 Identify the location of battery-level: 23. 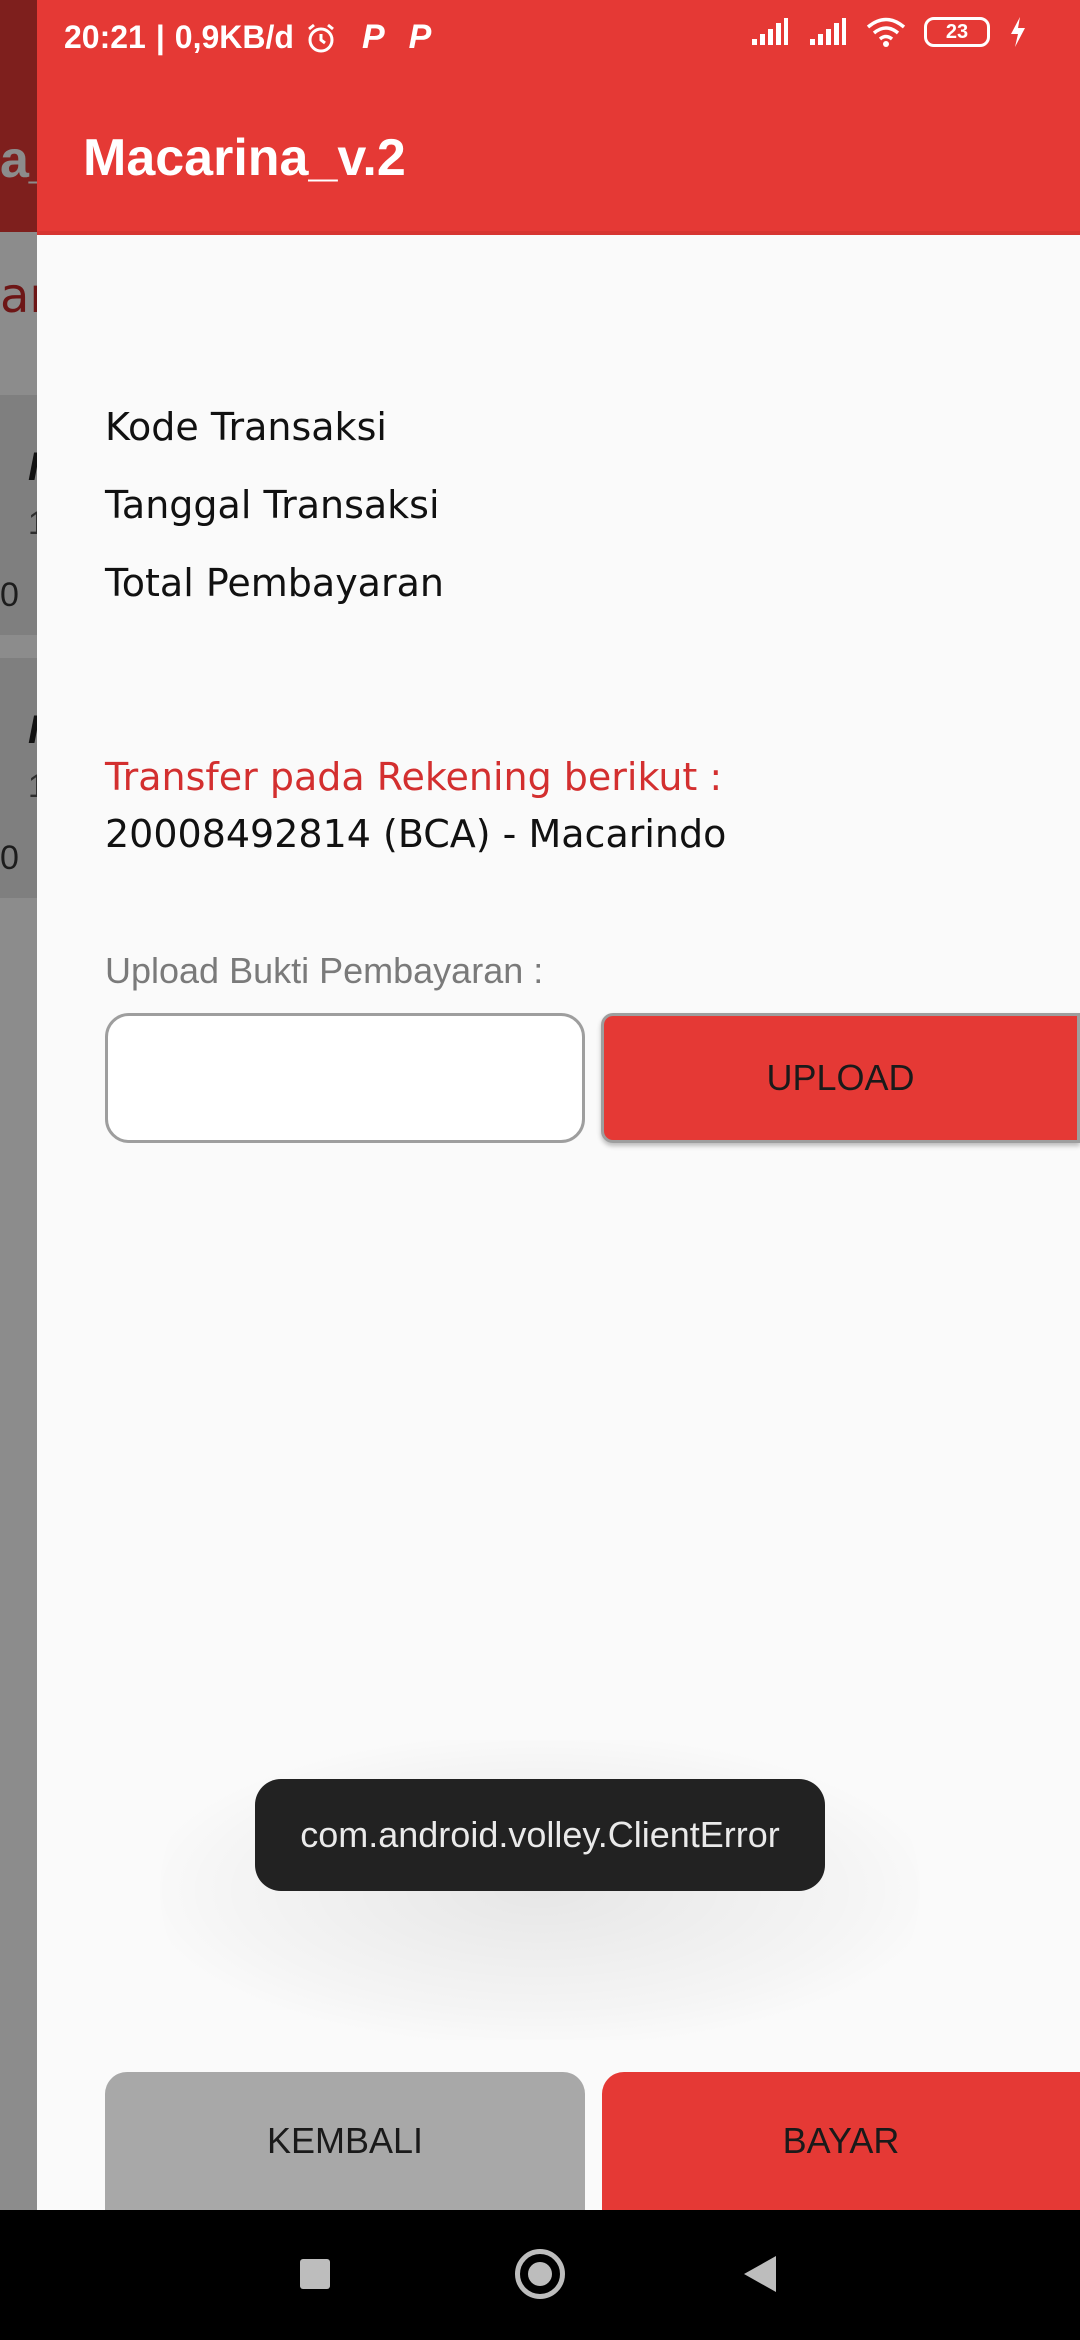
(957, 32).